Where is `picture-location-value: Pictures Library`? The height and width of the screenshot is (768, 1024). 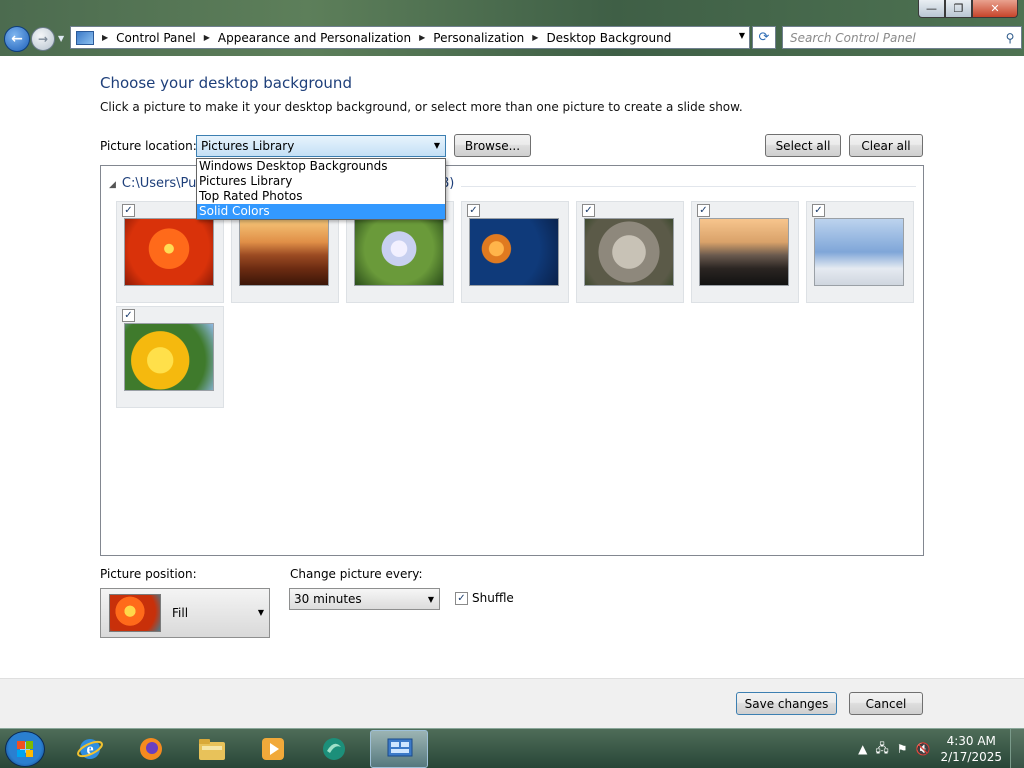 picture-location-value: Pictures Library is located at coordinates (248, 146).